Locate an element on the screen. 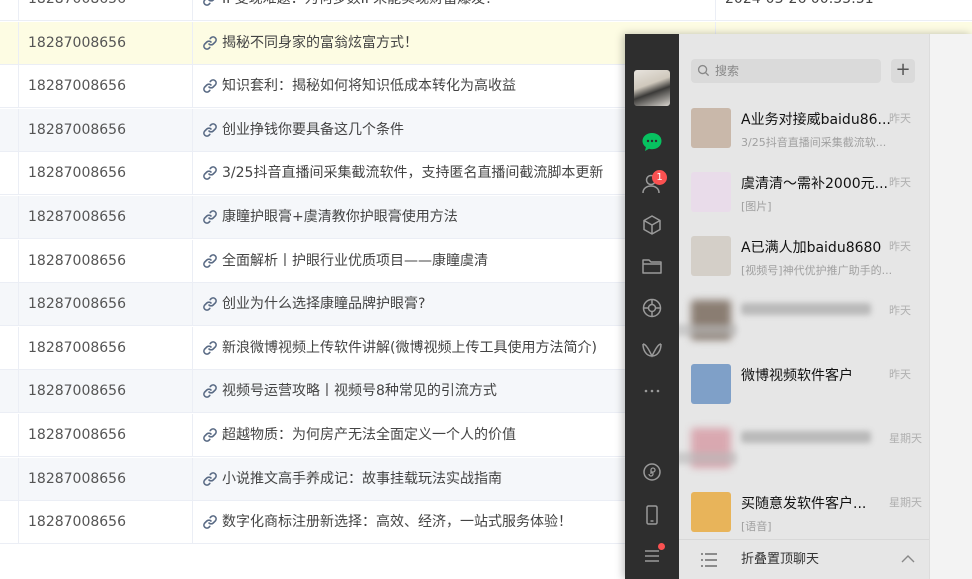 Image resolution: width=972 pixels, height=579 pixels. more-icon is located at coordinates (652, 391).